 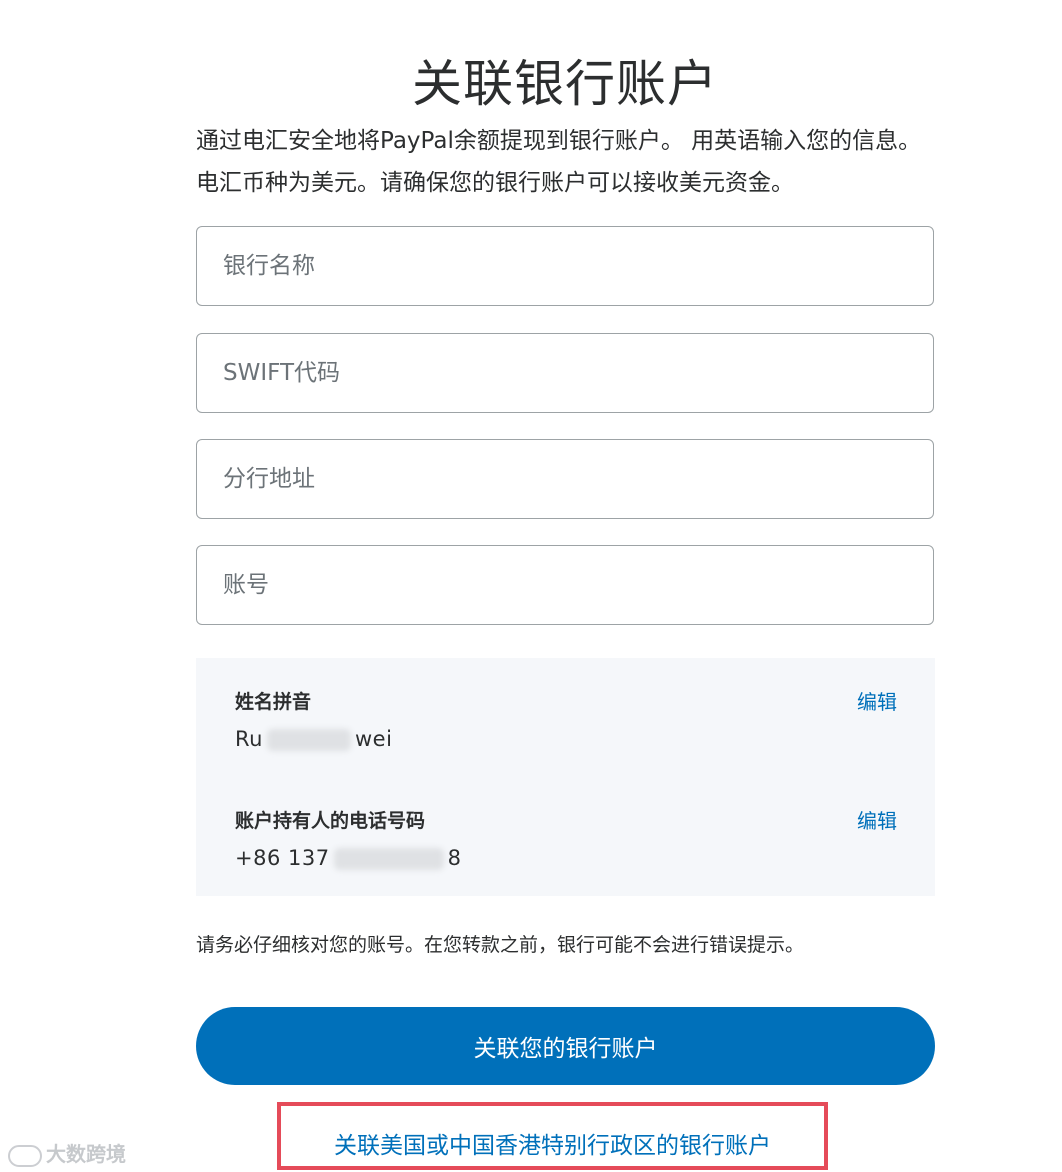 What do you see at coordinates (86, 1154) in the screenshot?
I see `watermark-text: 大数跨境` at bounding box center [86, 1154].